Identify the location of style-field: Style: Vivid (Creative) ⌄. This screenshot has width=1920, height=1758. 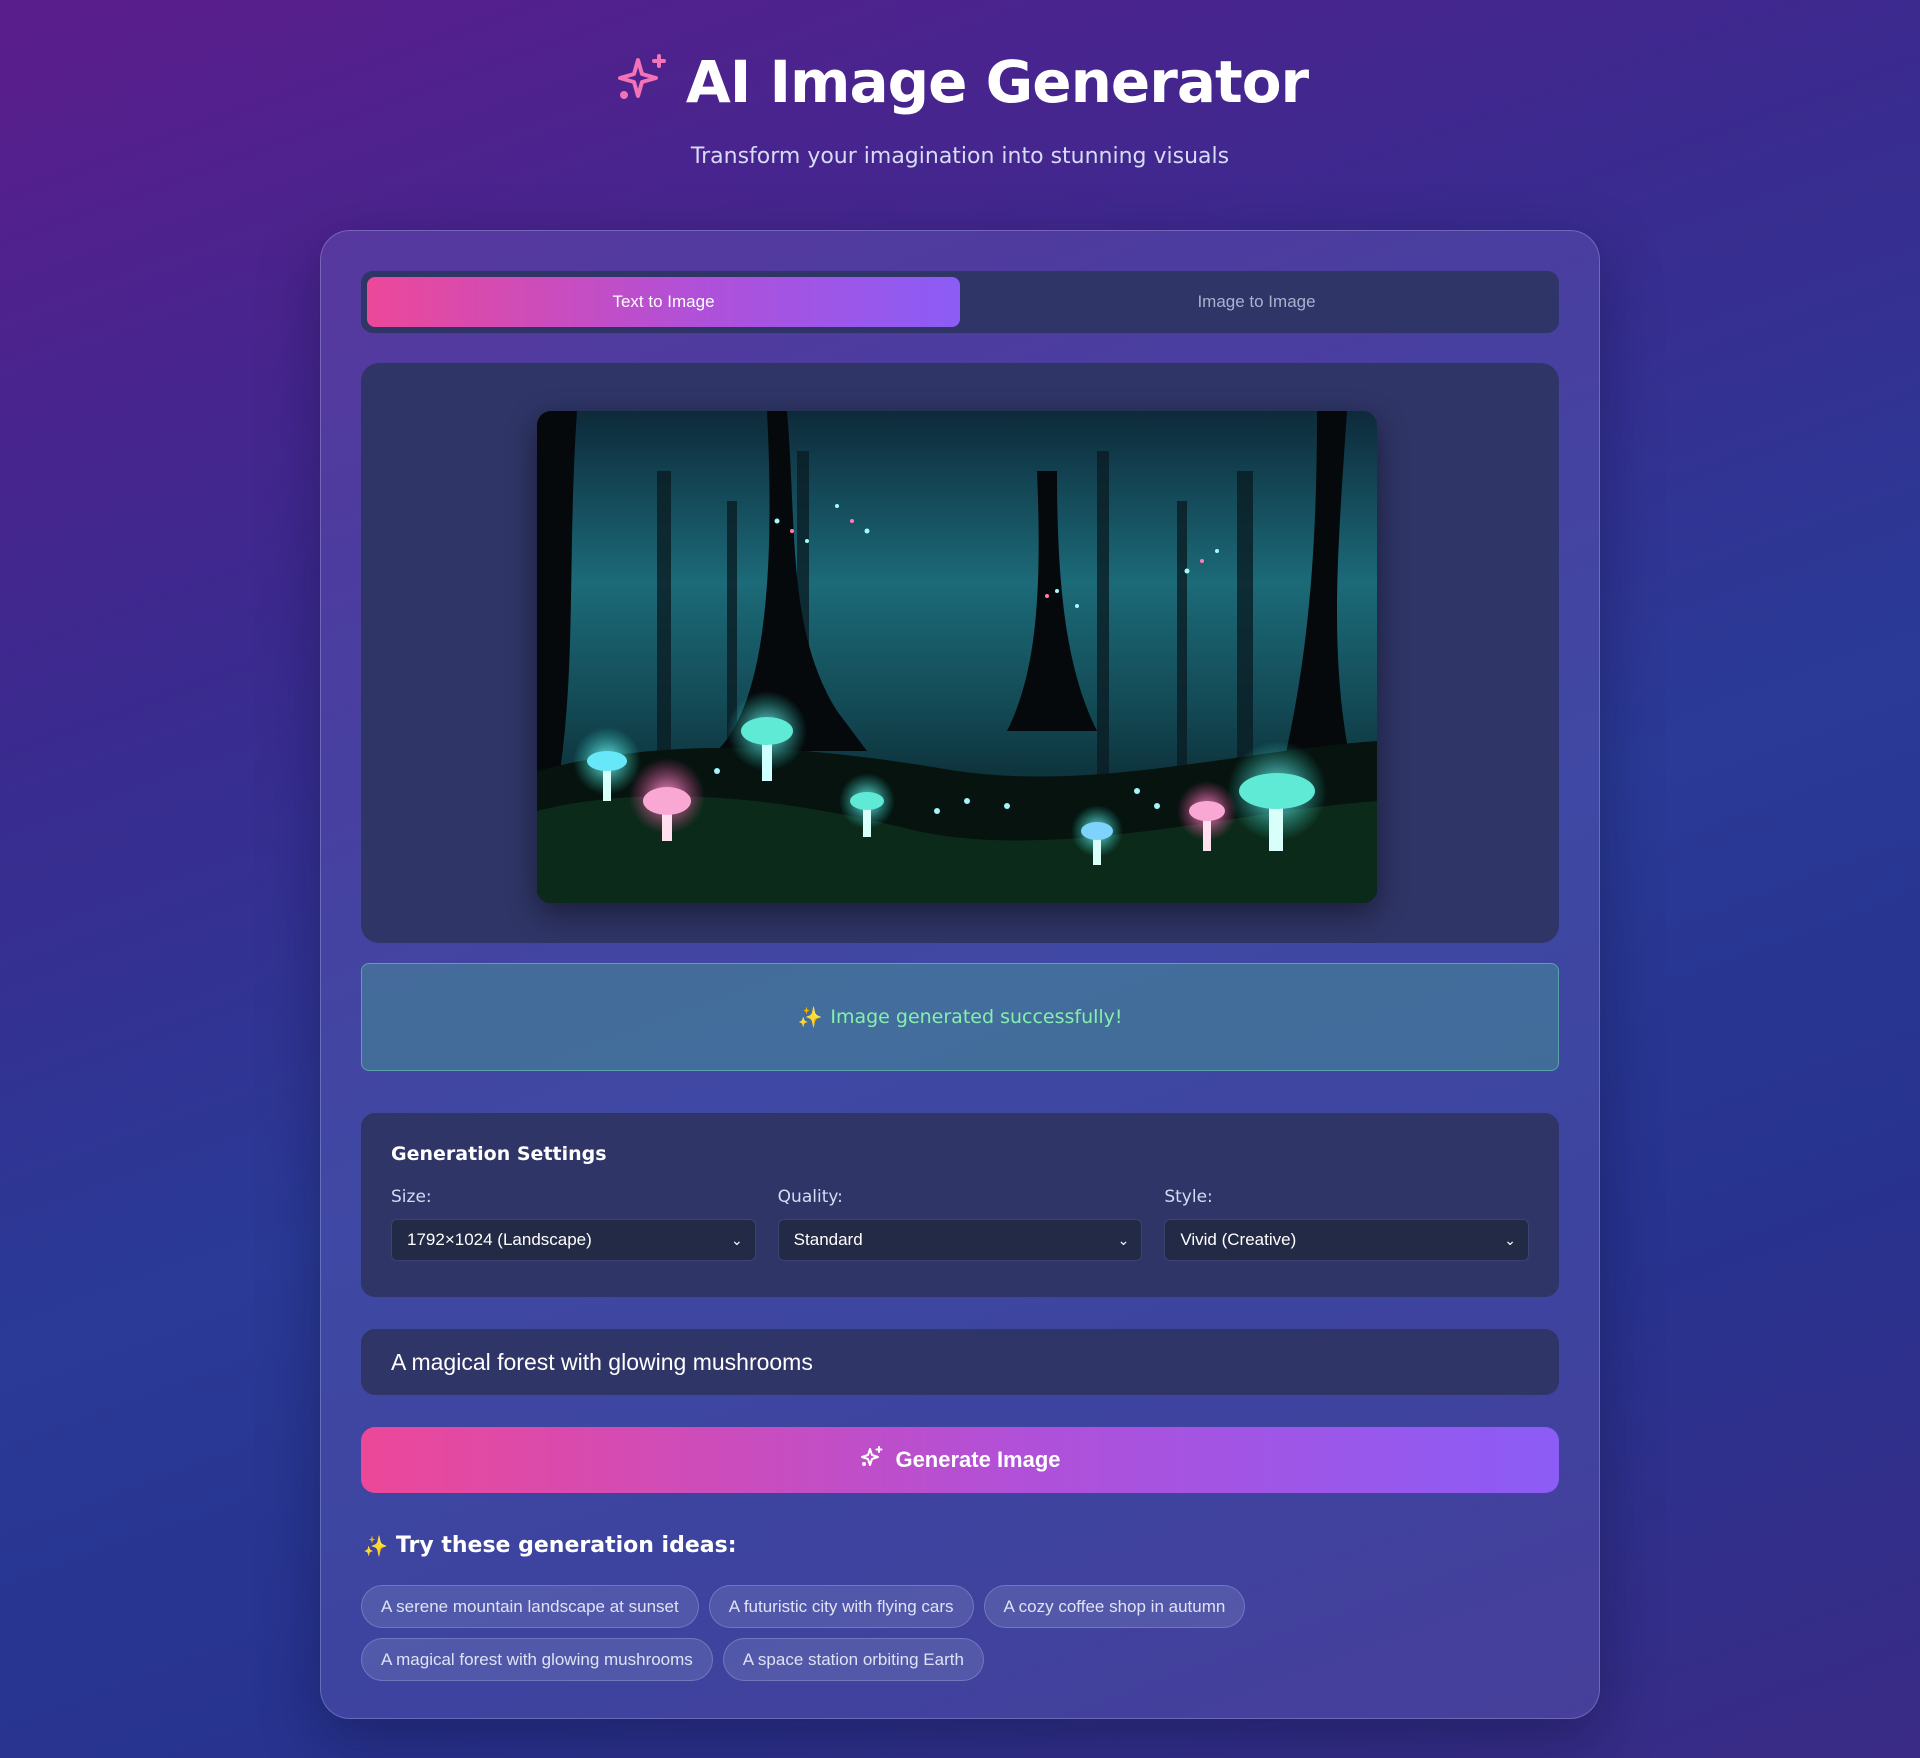
(1347, 1224).